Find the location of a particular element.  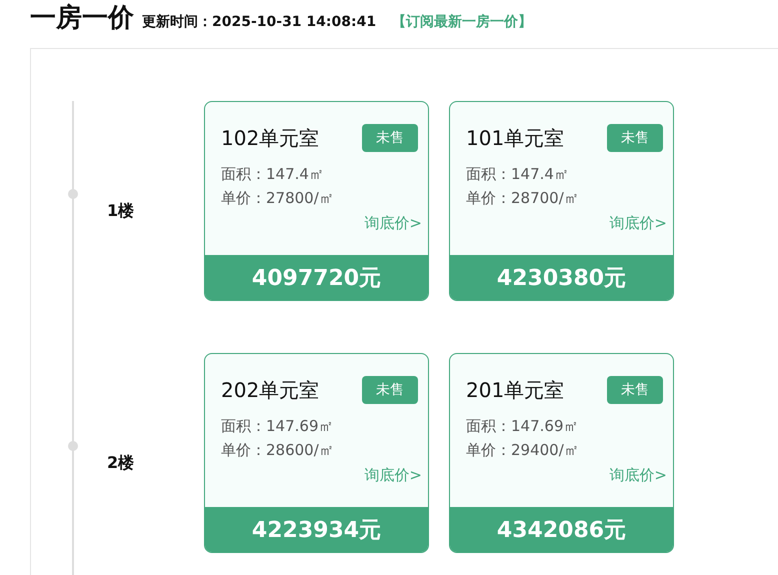

unit-name: 202单元室 is located at coordinates (270, 390).